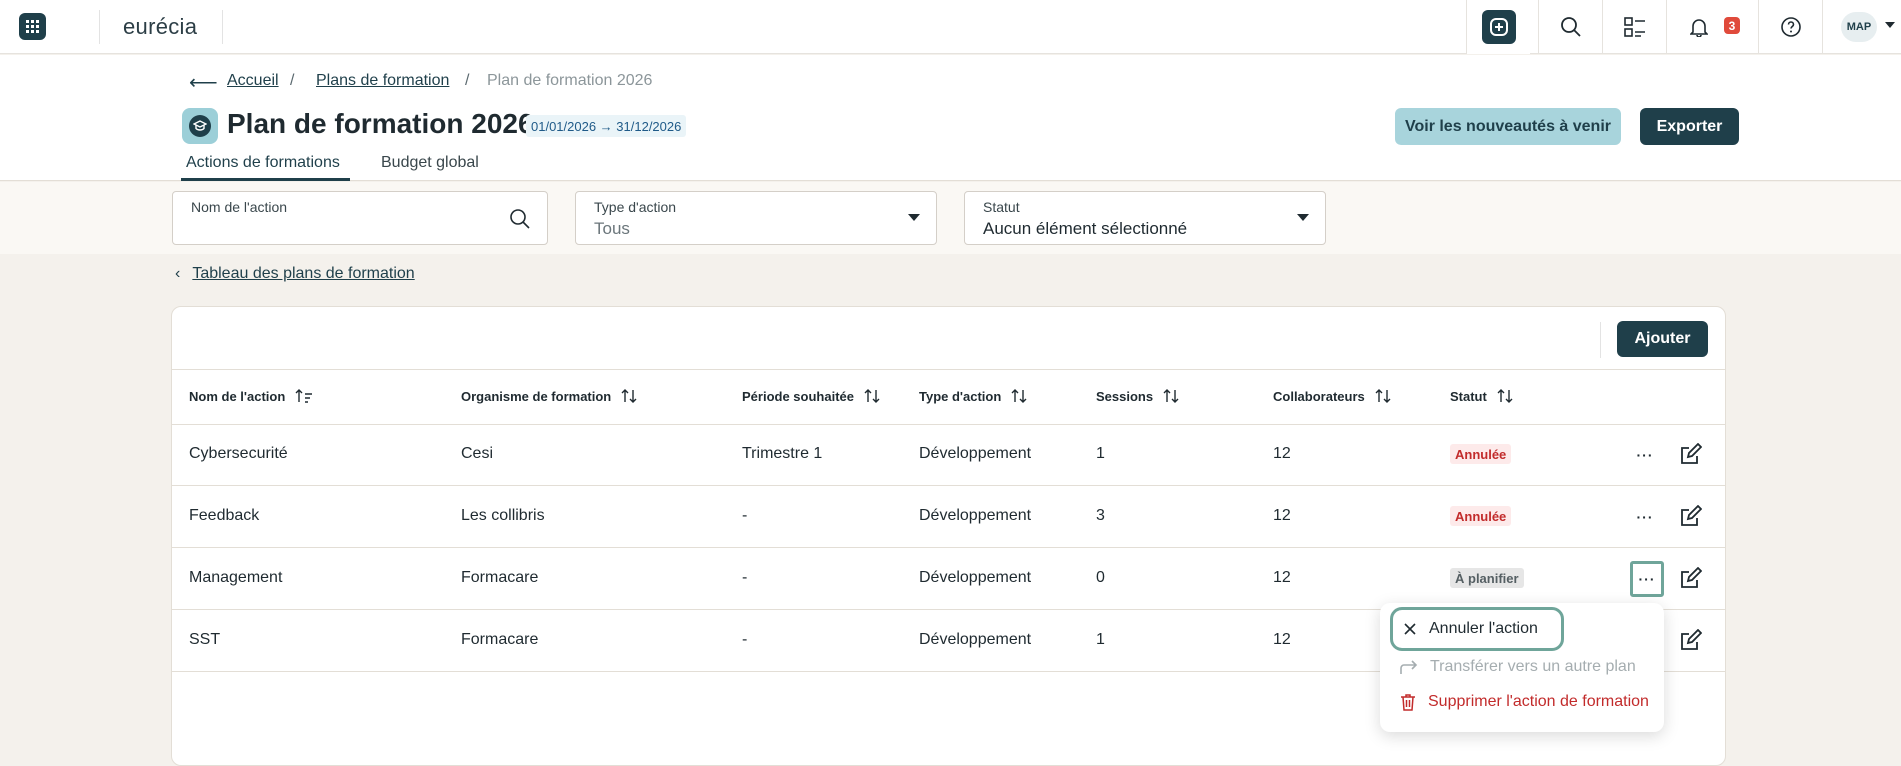 The width and height of the screenshot is (1901, 766). I want to click on cell-name: Management, so click(236, 577).